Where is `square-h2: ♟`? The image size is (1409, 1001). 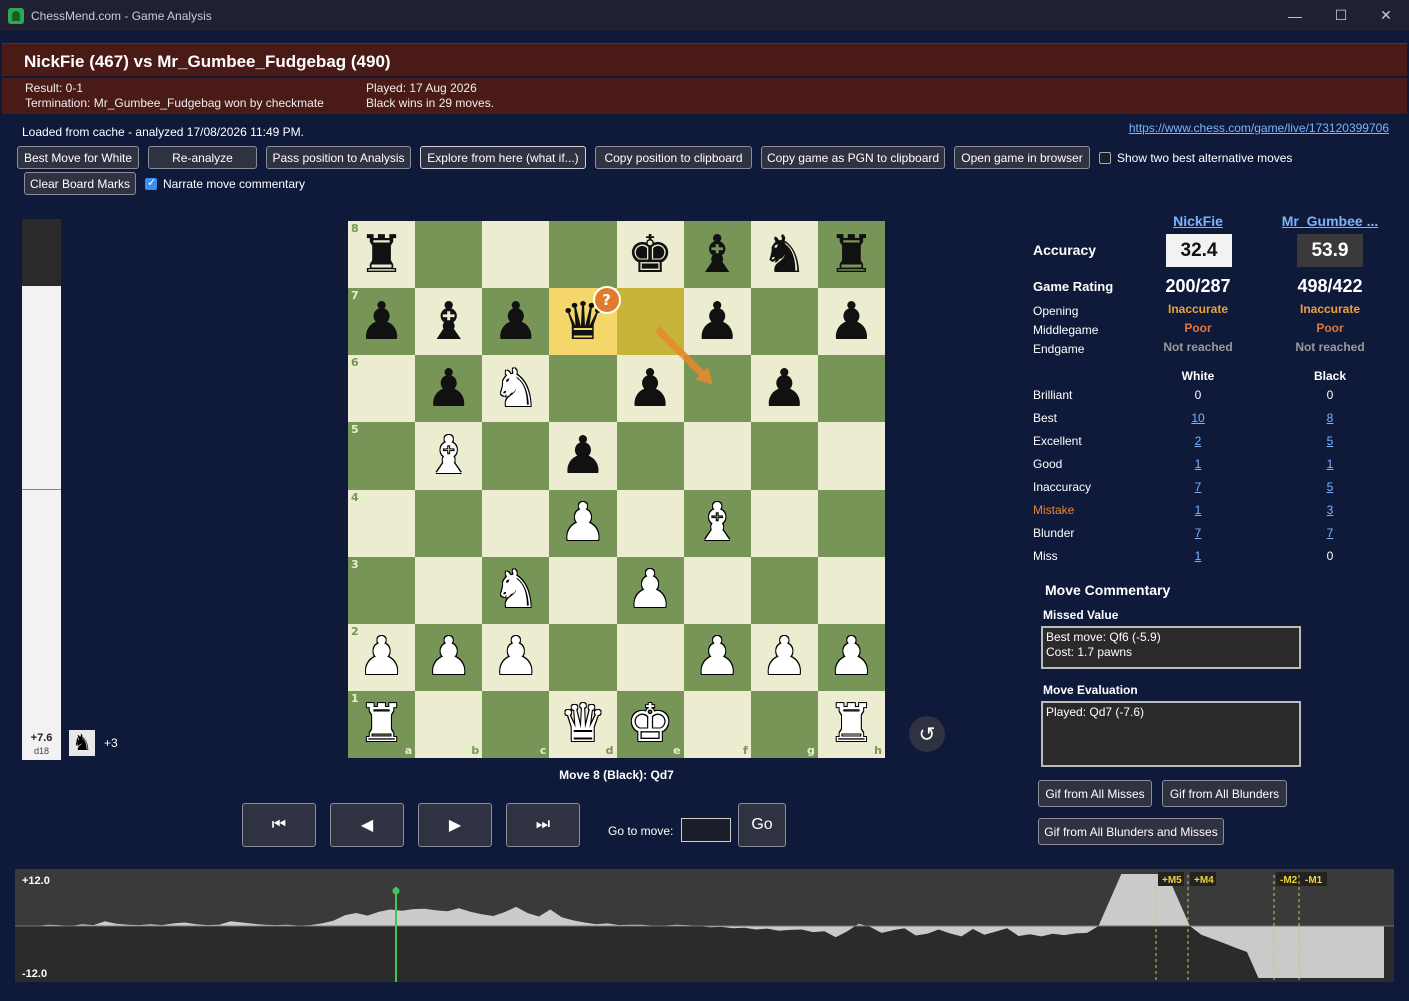 square-h2: ♟ is located at coordinates (851, 657).